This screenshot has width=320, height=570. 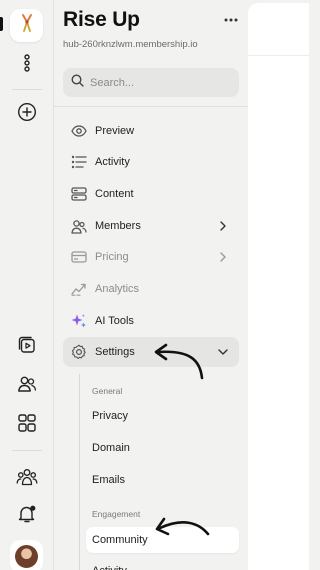 I want to click on nav-item-ai-tools: AI Tools, so click(x=151, y=321).